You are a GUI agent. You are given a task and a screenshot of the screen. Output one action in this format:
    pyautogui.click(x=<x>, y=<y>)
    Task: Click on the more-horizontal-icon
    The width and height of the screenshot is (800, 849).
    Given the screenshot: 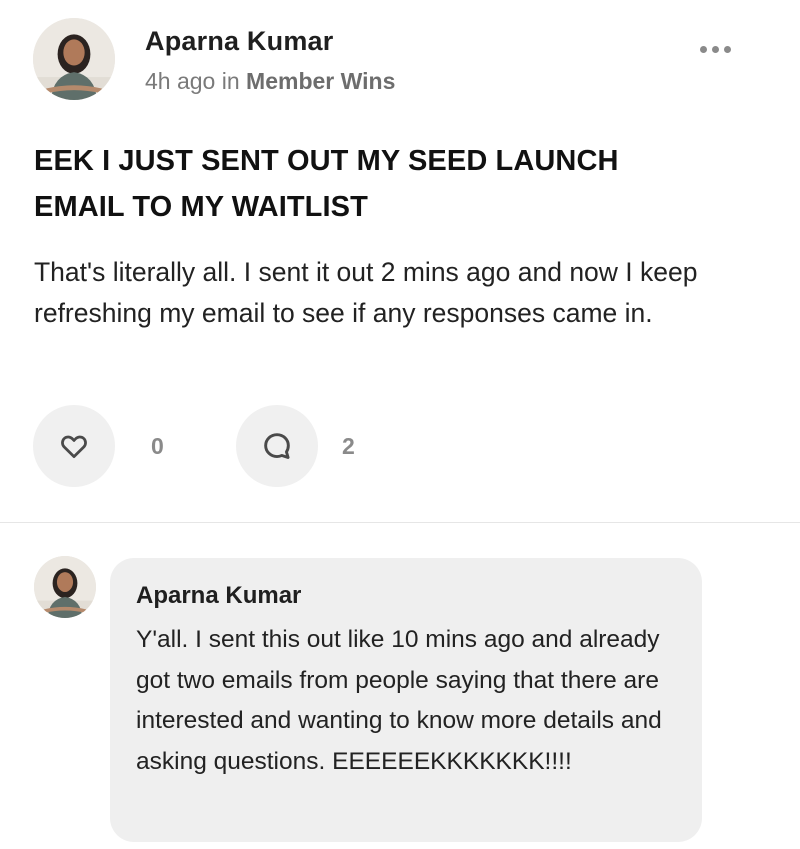 What is the action you would take?
    pyautogui.click(x=703, y=49)
    